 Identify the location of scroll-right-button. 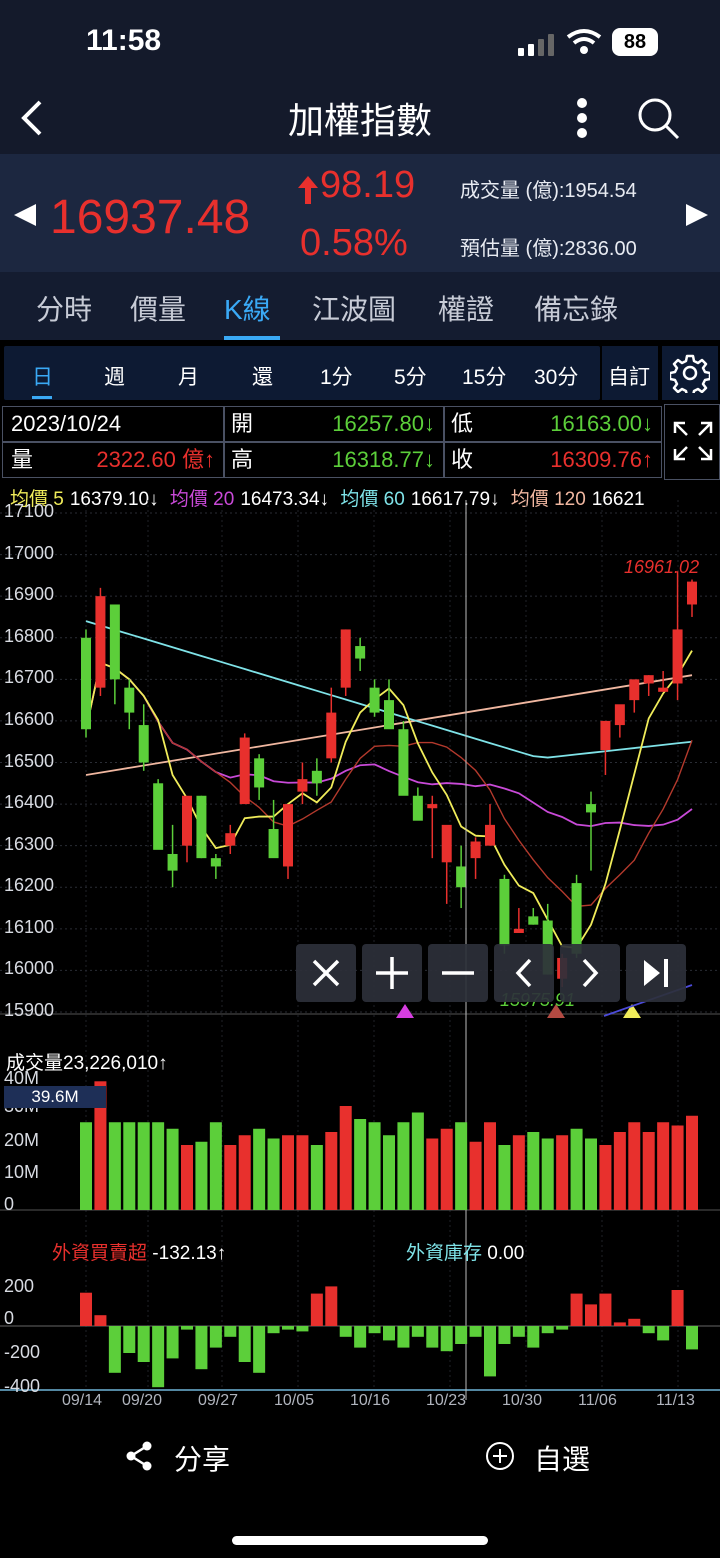
(590, 973).